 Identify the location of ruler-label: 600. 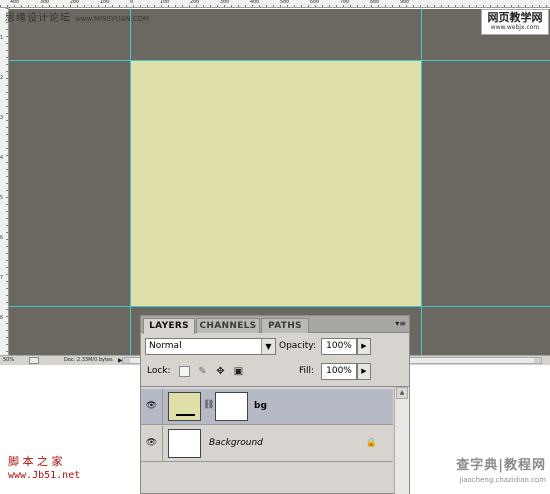
(315, 2).